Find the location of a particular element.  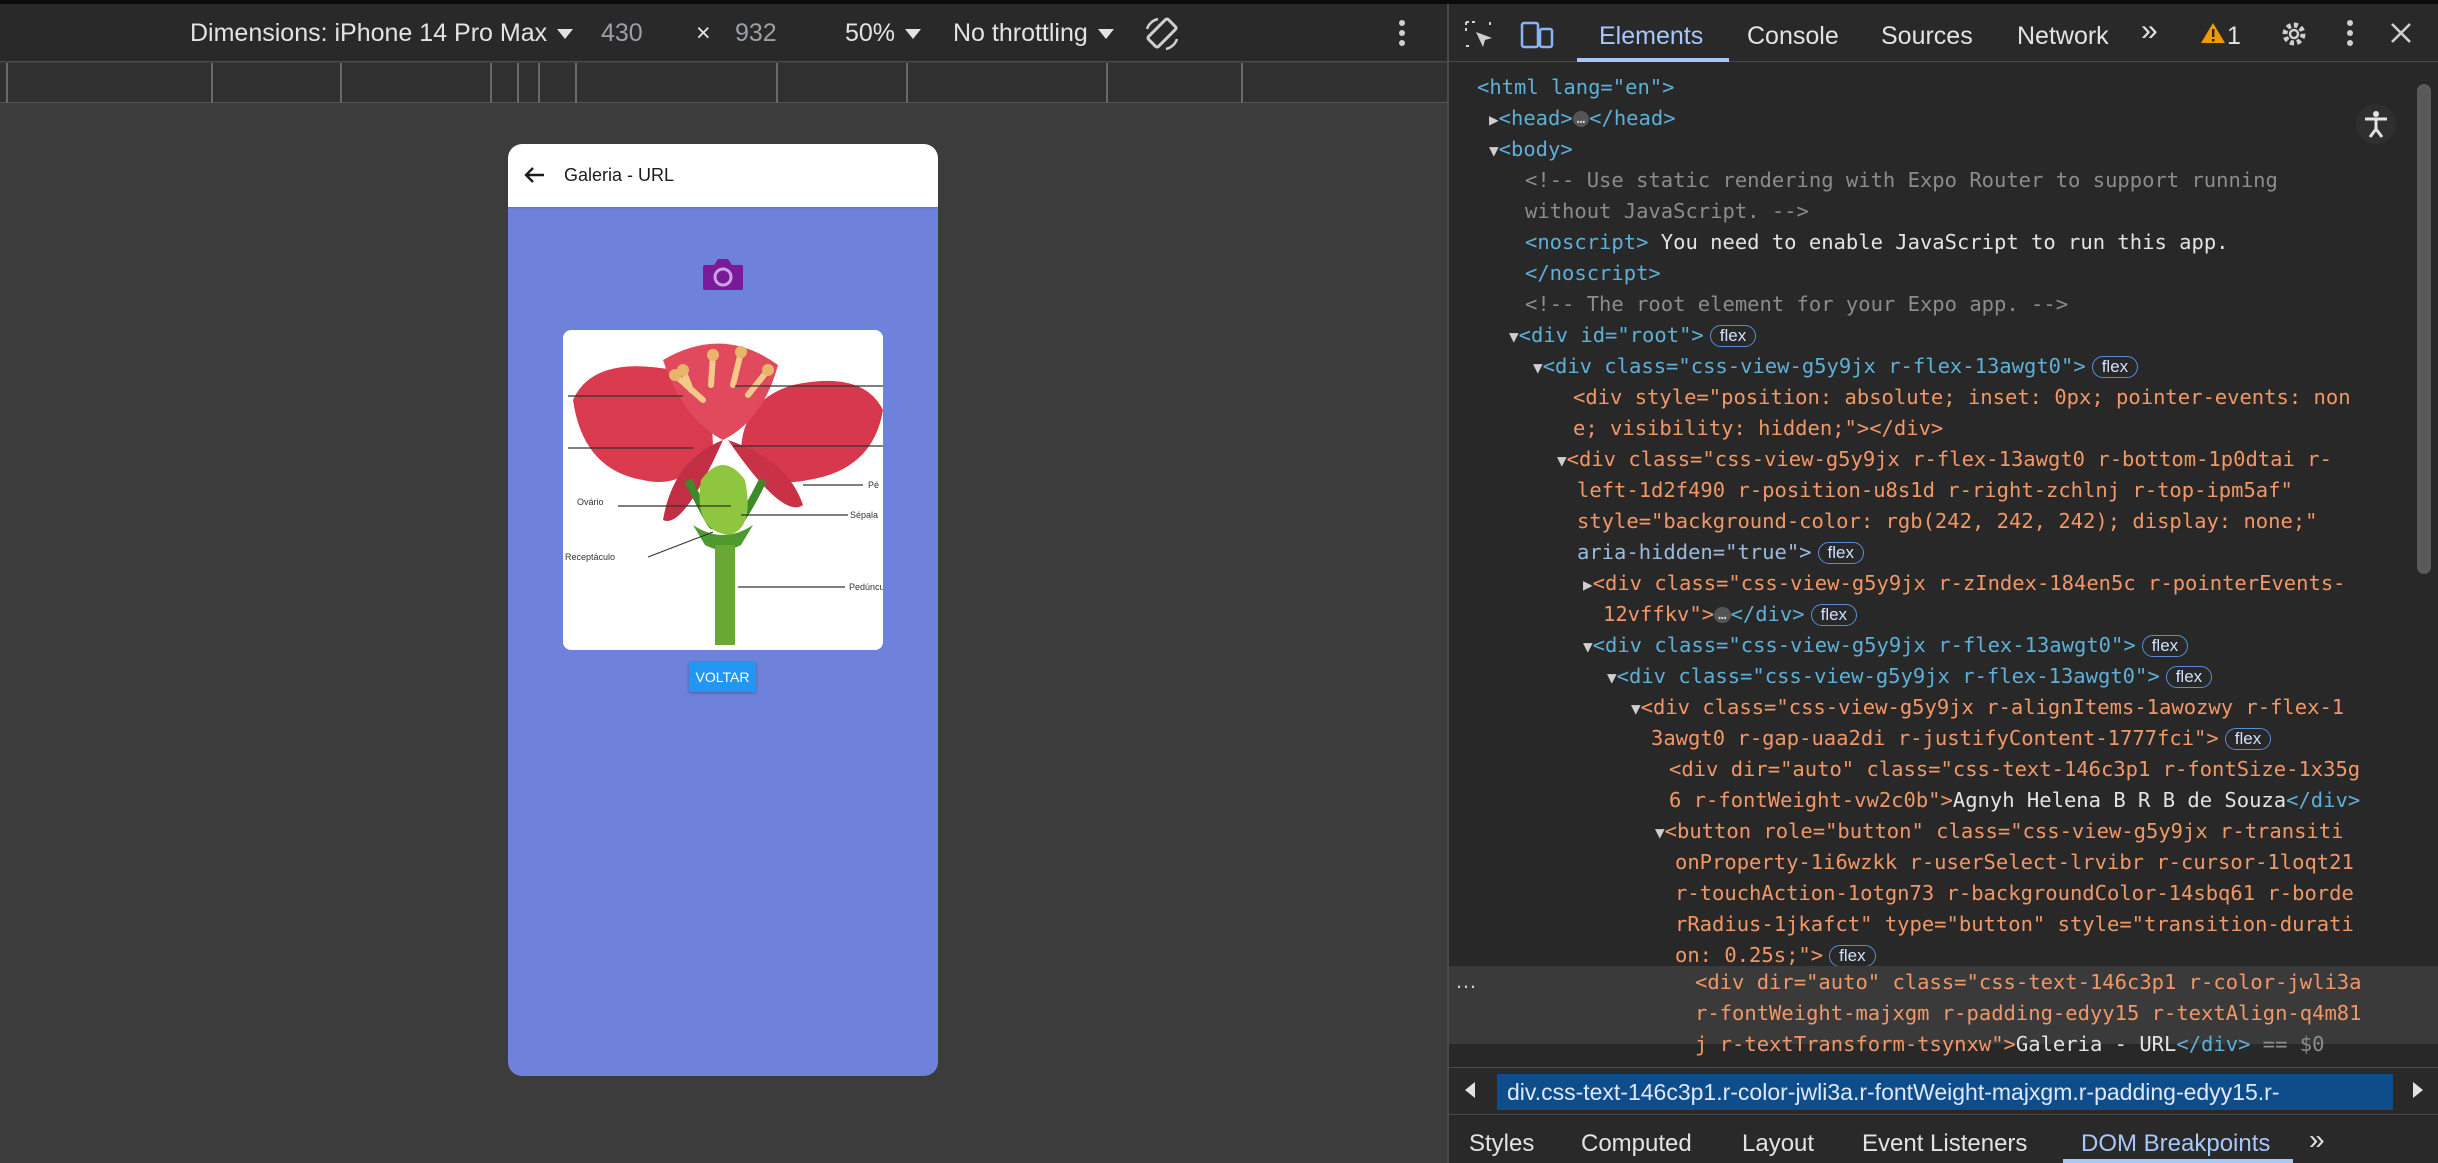

code-text: 6 r-fontWeight-vw2c0b"> is located at coordinates (1811, 800).